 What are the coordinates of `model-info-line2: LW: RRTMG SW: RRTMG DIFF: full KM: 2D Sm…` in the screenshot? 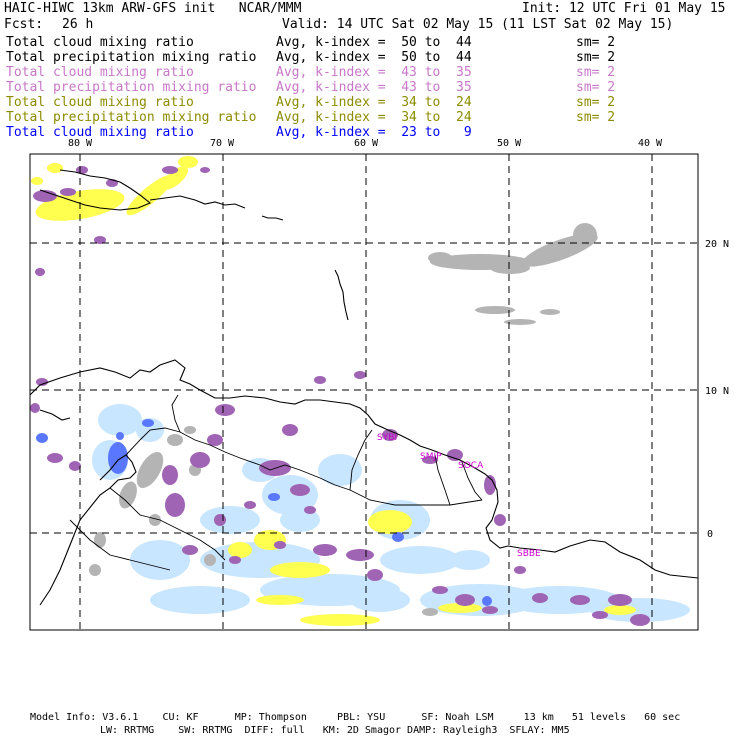 It's located at (335, 730).